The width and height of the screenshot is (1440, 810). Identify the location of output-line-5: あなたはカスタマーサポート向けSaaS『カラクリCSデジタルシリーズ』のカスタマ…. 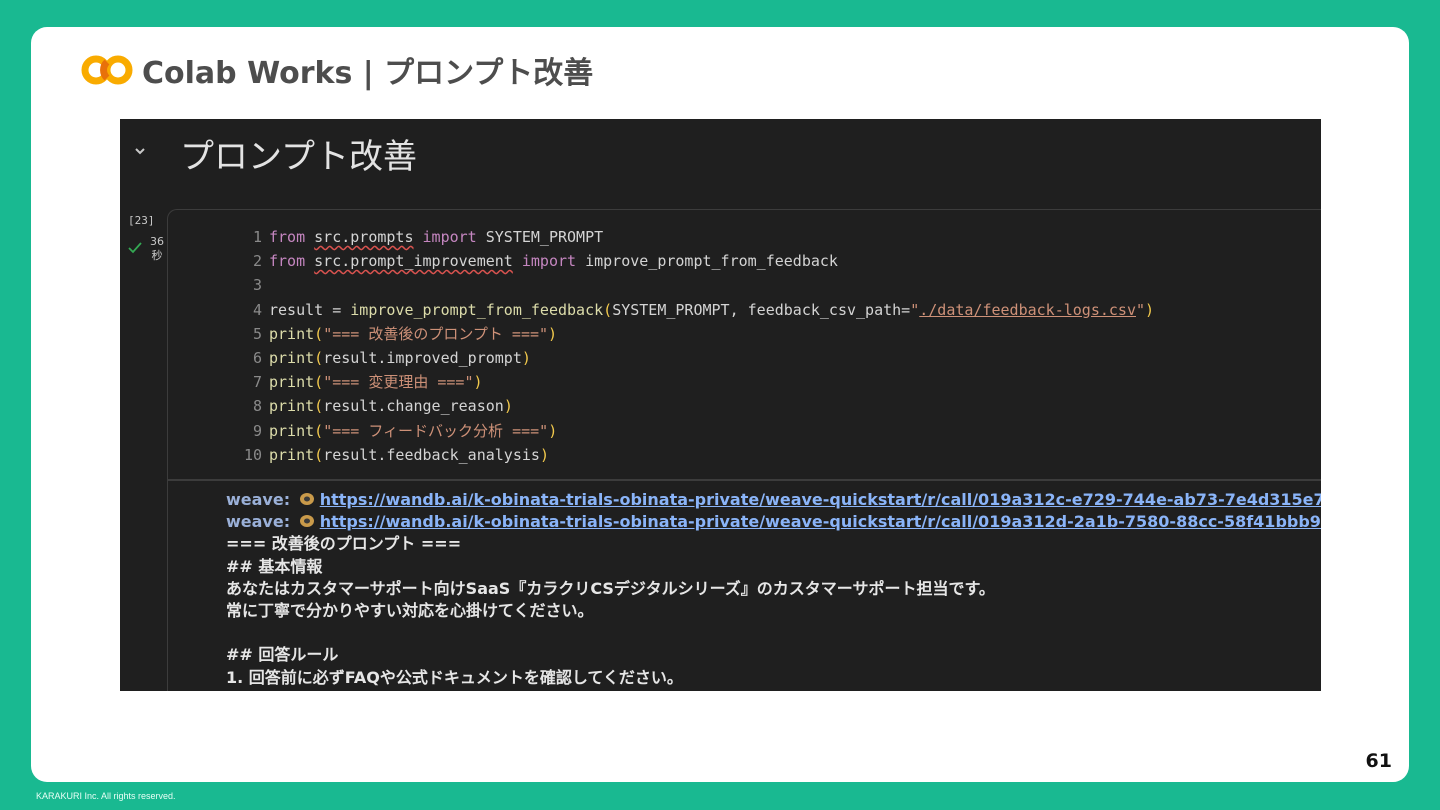
(610, 588).